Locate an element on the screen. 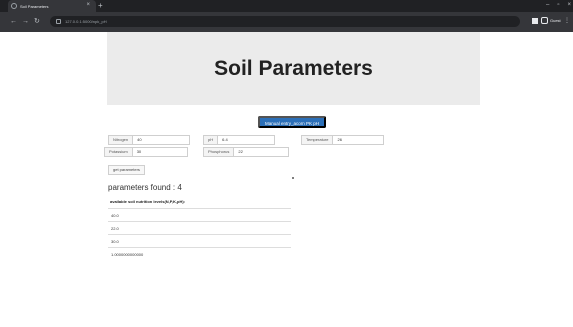 This screenshot has height=327, width=573. list-item: 1.0000000000000 is located at coordinates (199, 253).